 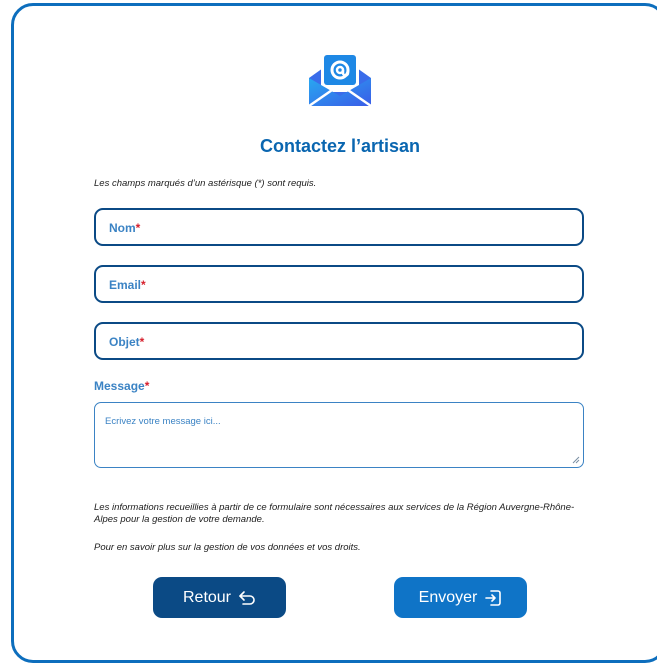 I want to click on back-button: Retour, so click(x=219, y=597).